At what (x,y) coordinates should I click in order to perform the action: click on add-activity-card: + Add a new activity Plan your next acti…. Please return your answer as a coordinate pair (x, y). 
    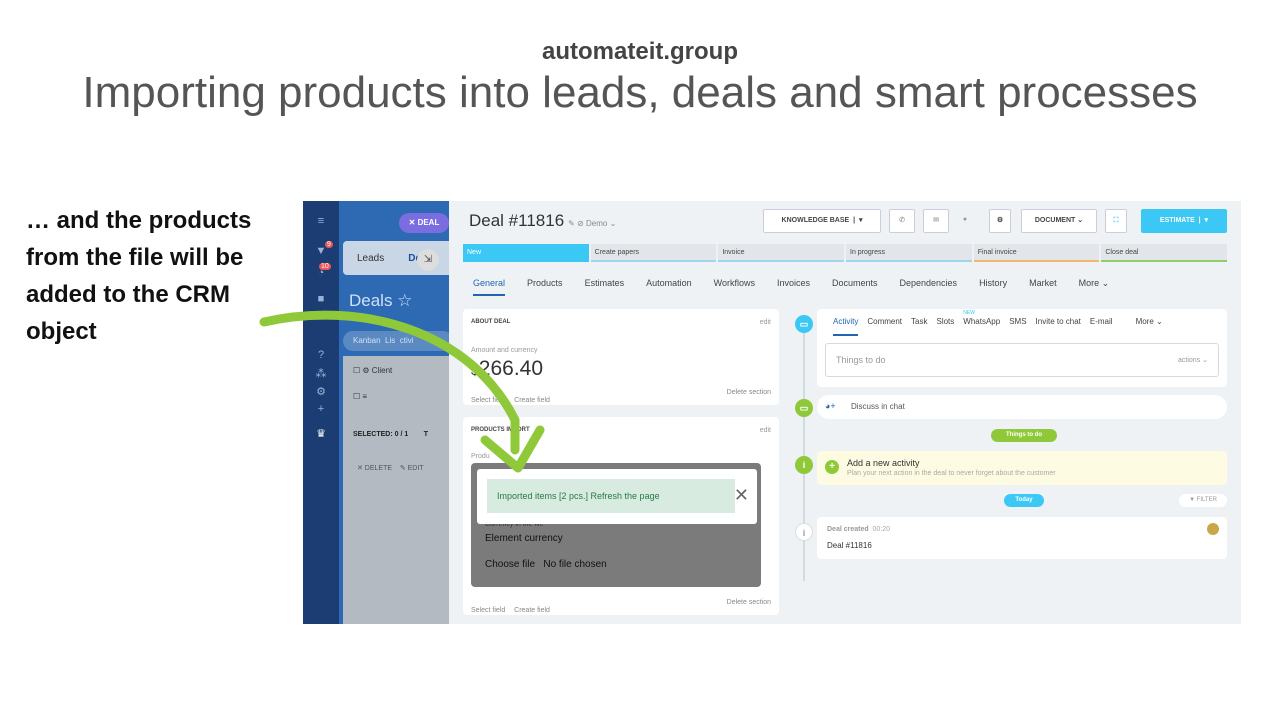
    Looking at the image, I should click on (1022, 468).